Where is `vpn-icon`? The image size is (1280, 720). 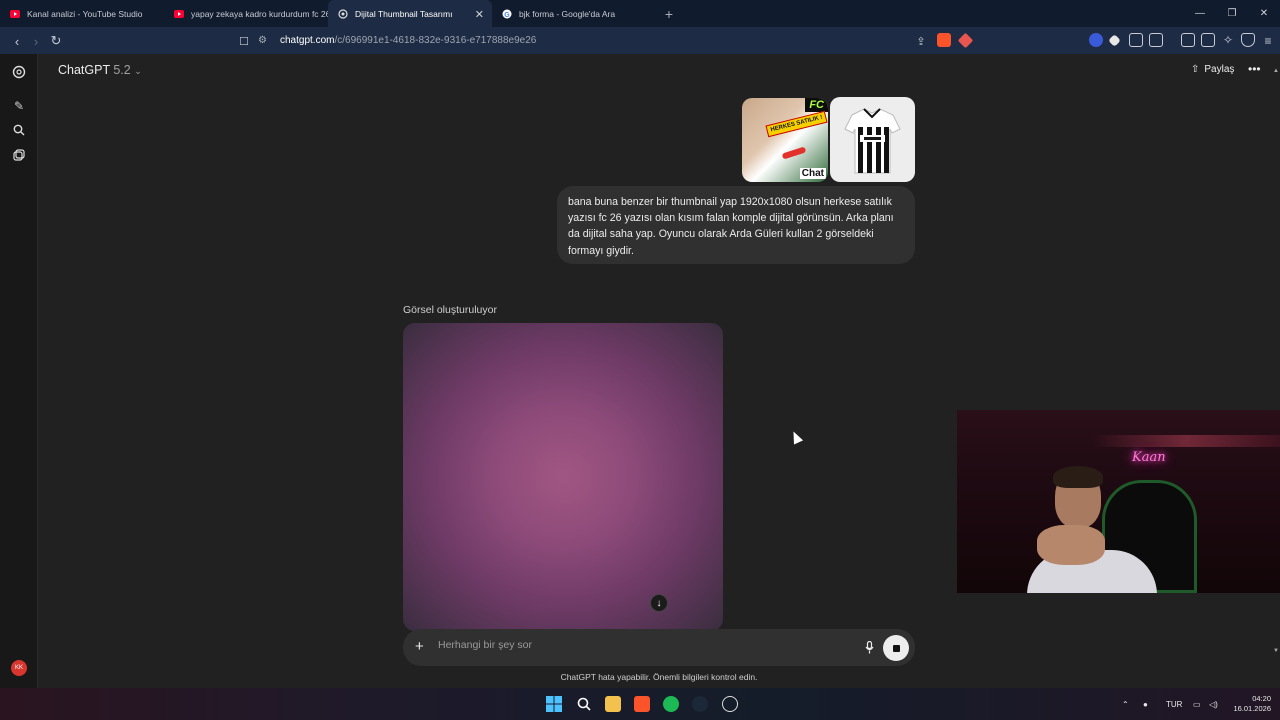 vpn-icon is located at coordinates (1248, 40).